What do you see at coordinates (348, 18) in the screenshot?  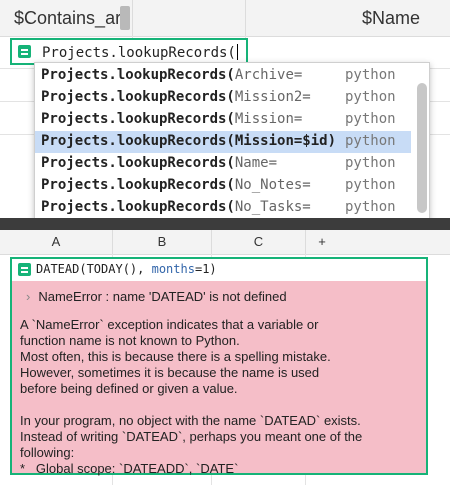 I see `column-header-name: $Name` at bounding box center [348, 18].